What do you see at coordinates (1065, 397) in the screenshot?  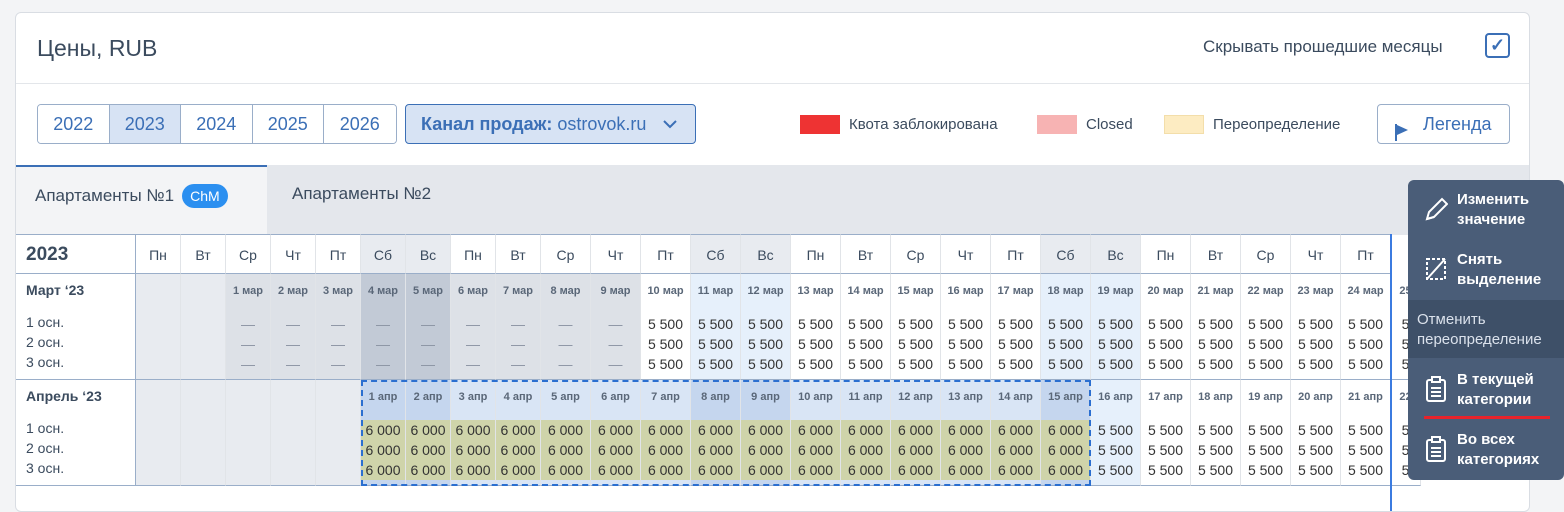 I see `date-label: 15 апр` at bounding box center [1065, 397].